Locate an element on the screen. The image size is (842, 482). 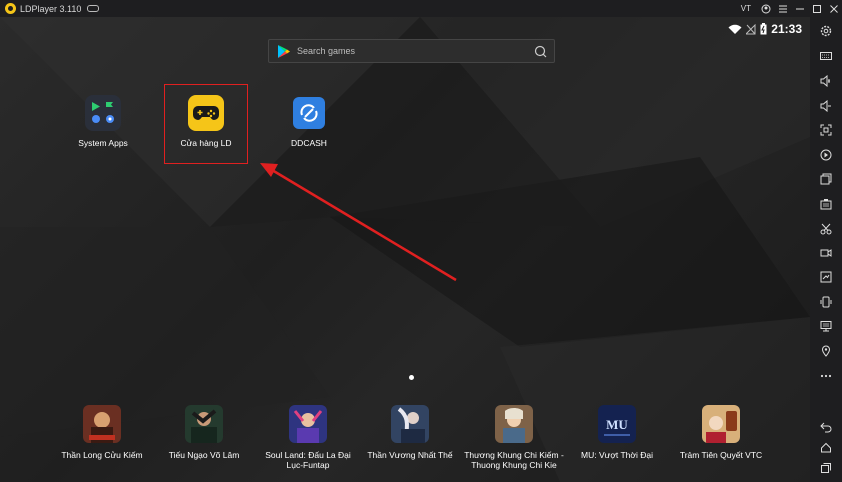
dock-app-label: Tiếu Ngạo Võ Lâm is located at coordinates (204, 455).